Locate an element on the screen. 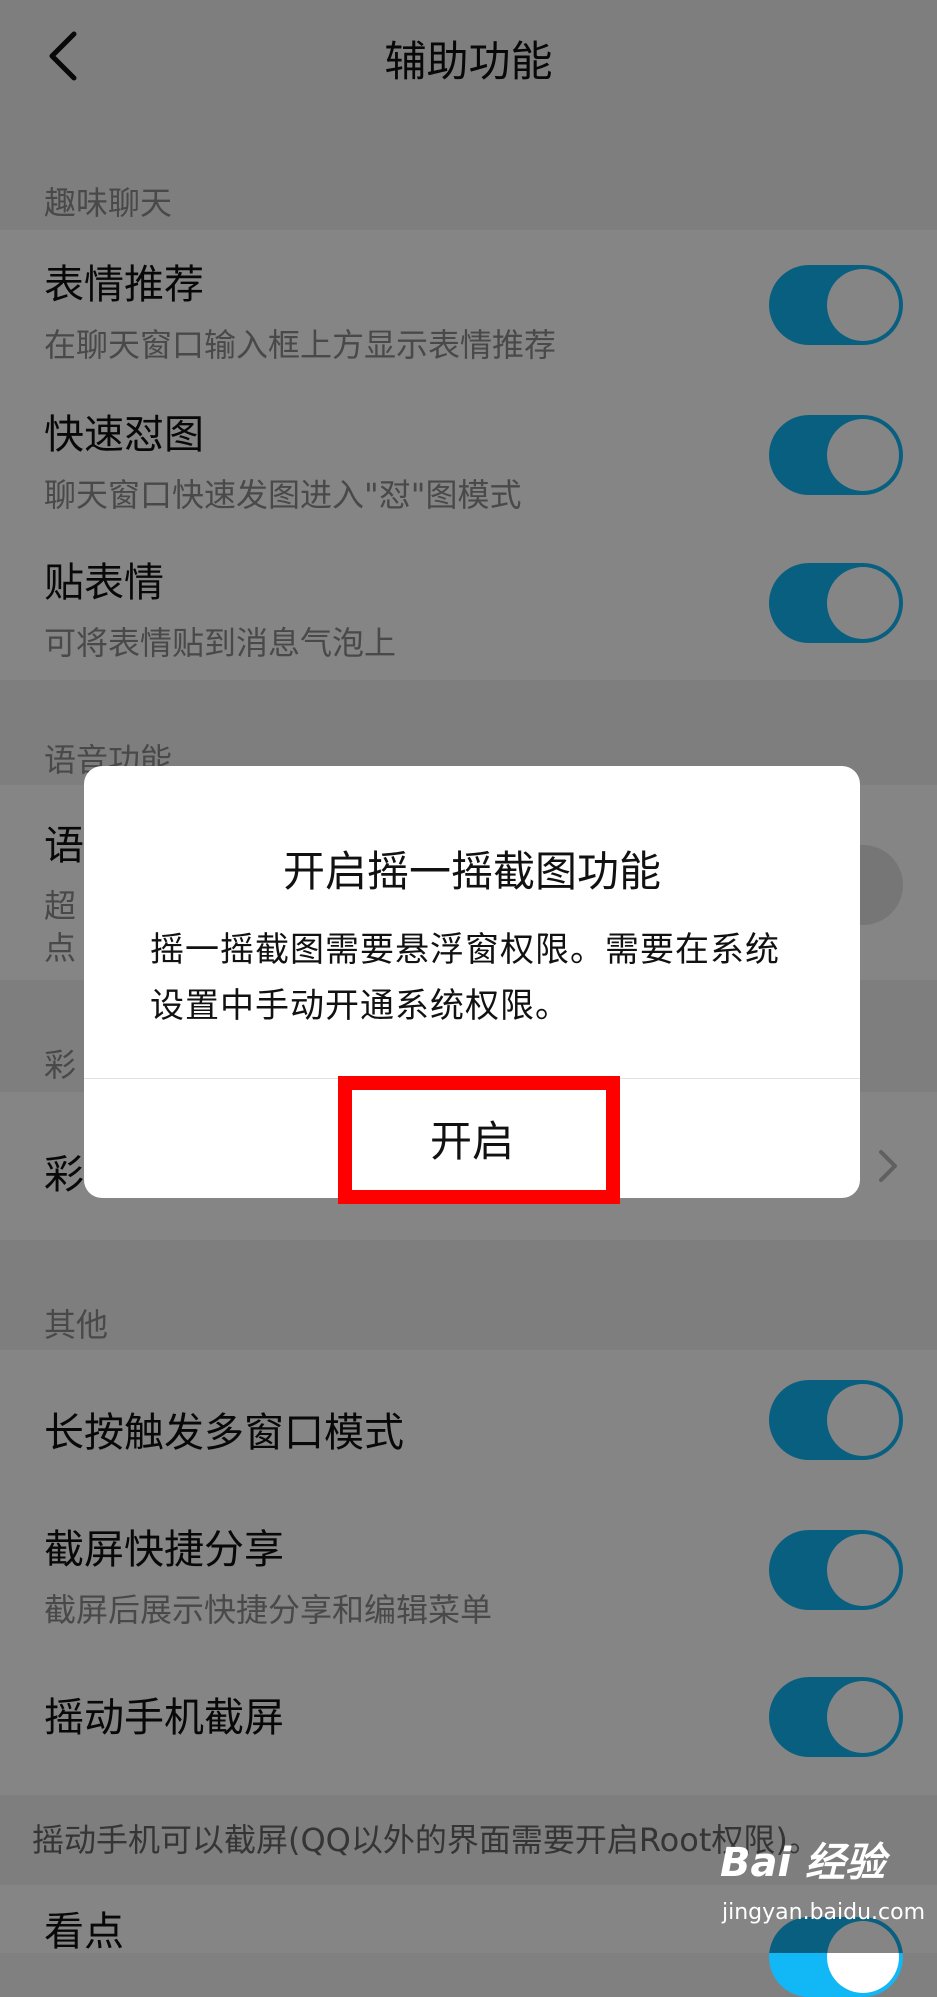 This screenshot has height=1997, width=937. dialog-message: 摇一摇截图需要悬浮窗权限。需要在系统设置中手动开通系统权限。 is located at coordinates (465, 978).